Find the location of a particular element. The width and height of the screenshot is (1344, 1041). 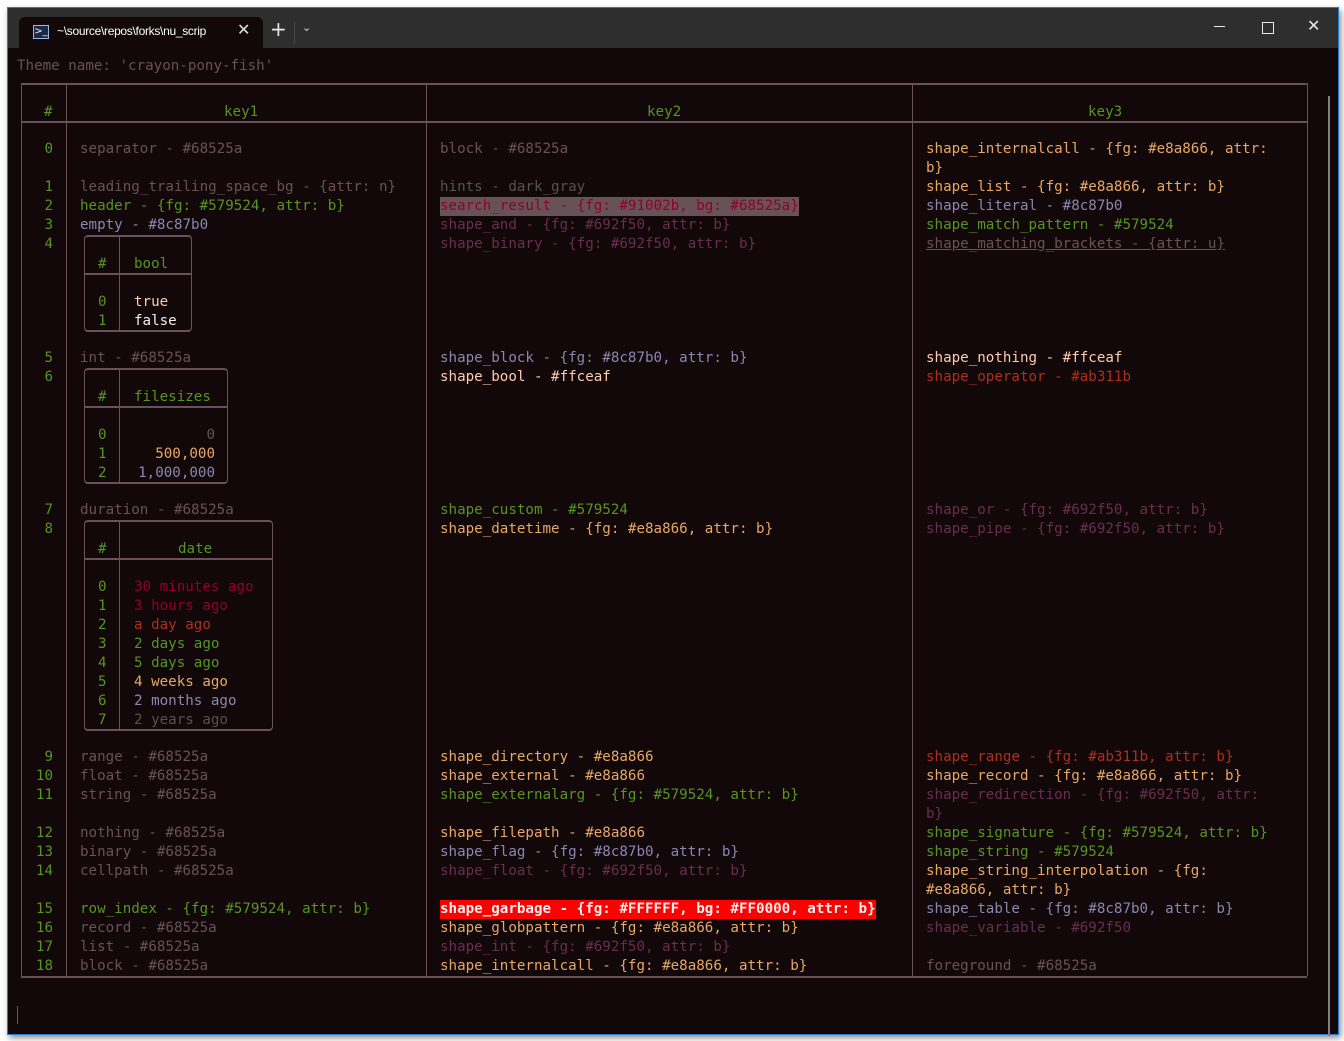

key3-cell: shape_table - {fg: #8c87b0, attr: b} is located at coordinates (1080, 909).